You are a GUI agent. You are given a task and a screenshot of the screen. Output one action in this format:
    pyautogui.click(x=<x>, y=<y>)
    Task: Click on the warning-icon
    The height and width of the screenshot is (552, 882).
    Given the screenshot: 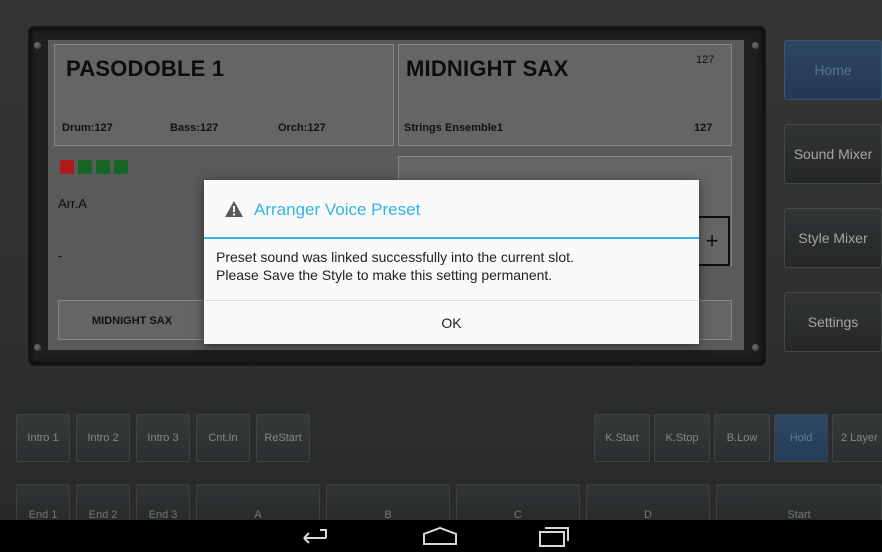 What is the action you would take?
    pyautogui.click(x=234, y=209)
    